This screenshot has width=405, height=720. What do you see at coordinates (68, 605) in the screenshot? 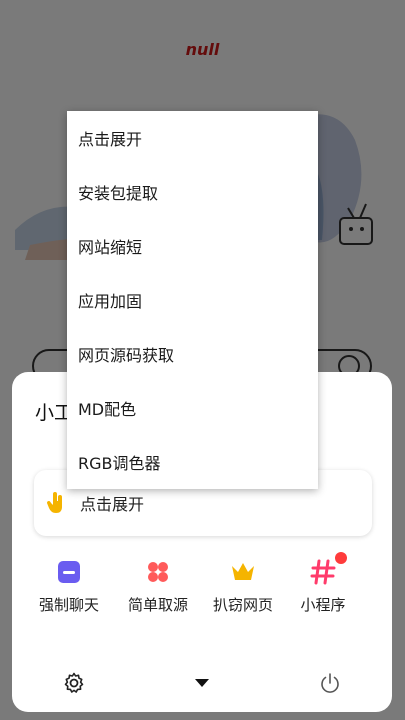
I see `tool-label: 强制聊天` at bounding box center [68, 605].